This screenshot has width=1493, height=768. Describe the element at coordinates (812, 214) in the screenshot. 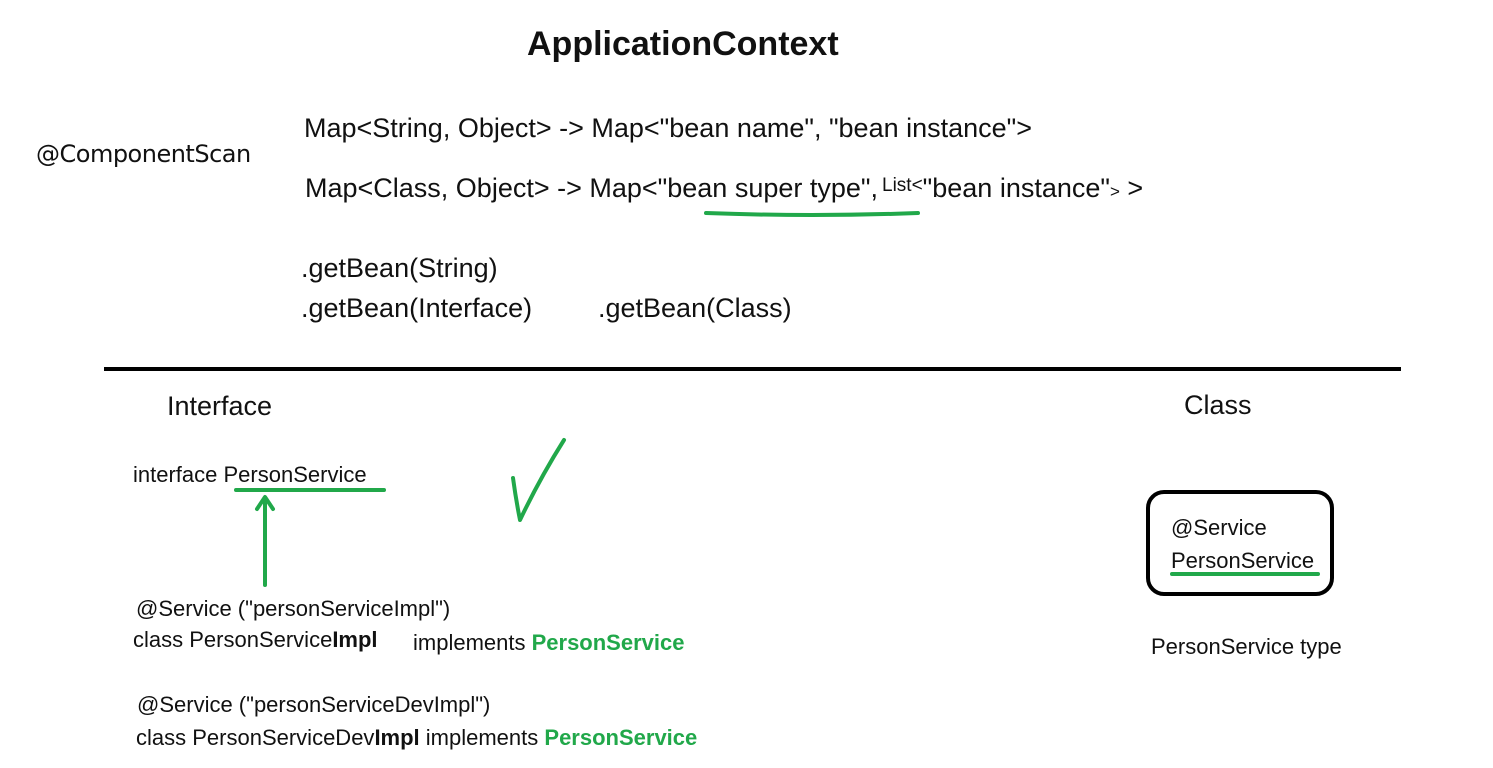

I see `bean-super-type-underline` at that location.